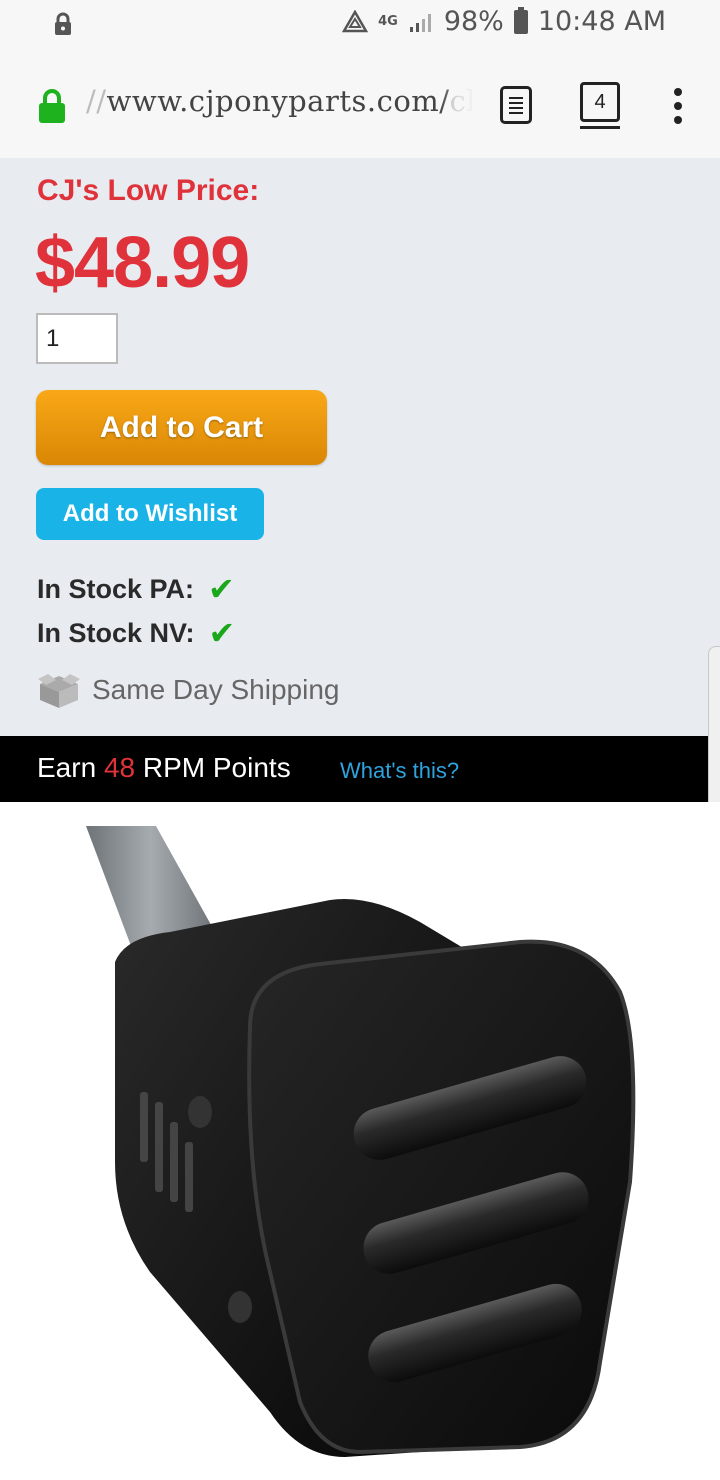 Image resolution: width=720 pixels, height=1480 pixels. I want to click on stock-status-nv: In Stock NV: ✔, so click(136, 633).